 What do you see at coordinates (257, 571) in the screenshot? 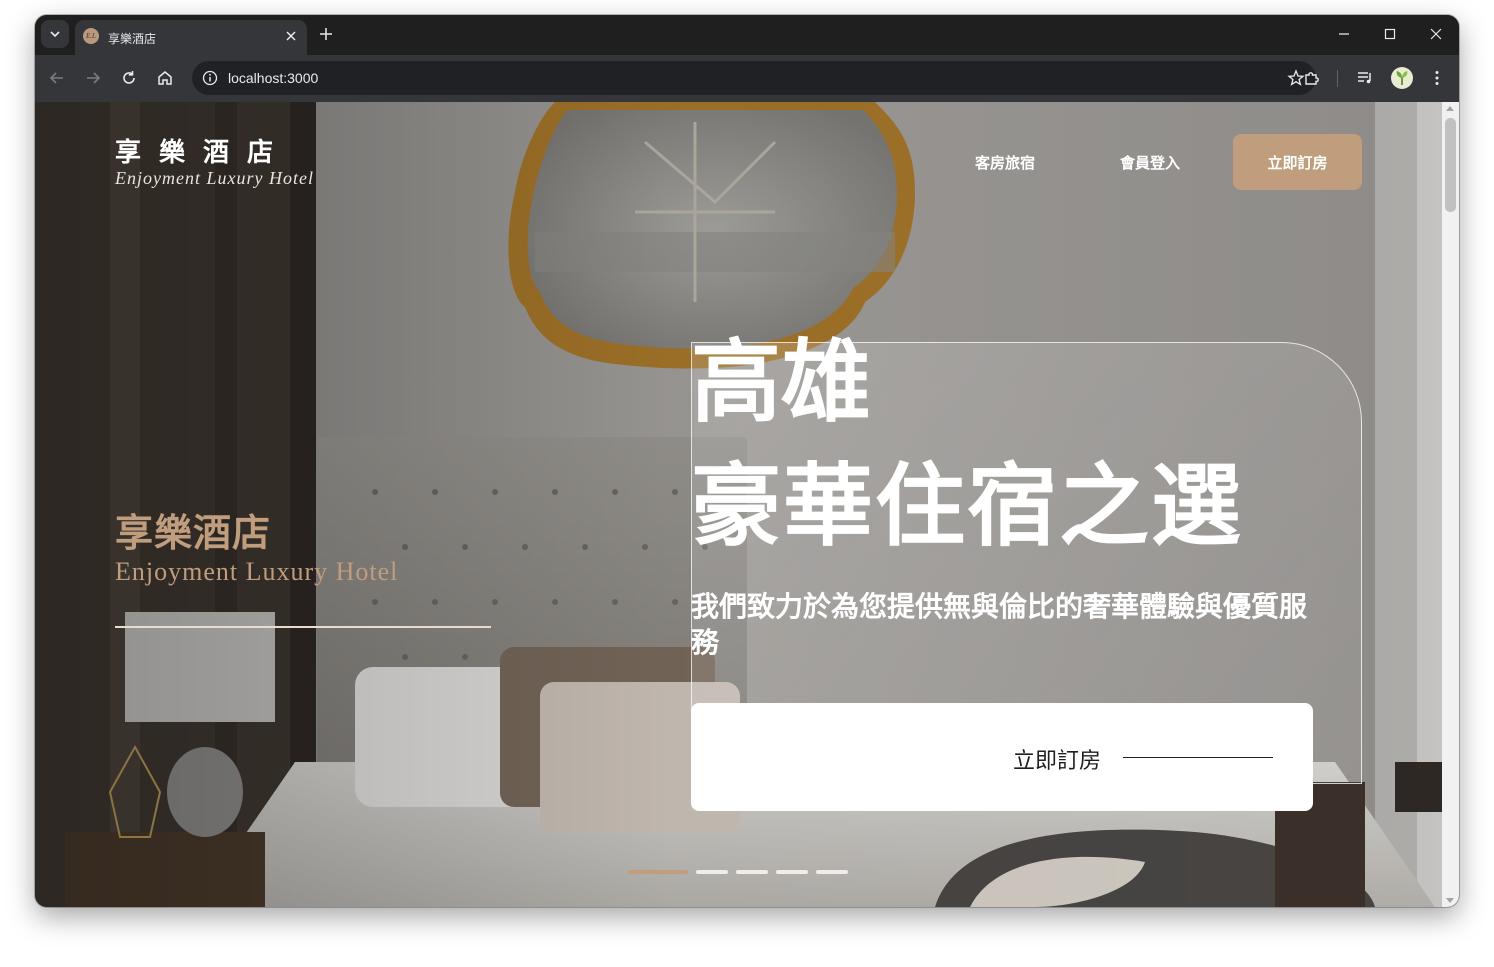
I see `hero-brand-subtitle: Enjoyment Luxury Hotel` at bounding box center [257, 571].